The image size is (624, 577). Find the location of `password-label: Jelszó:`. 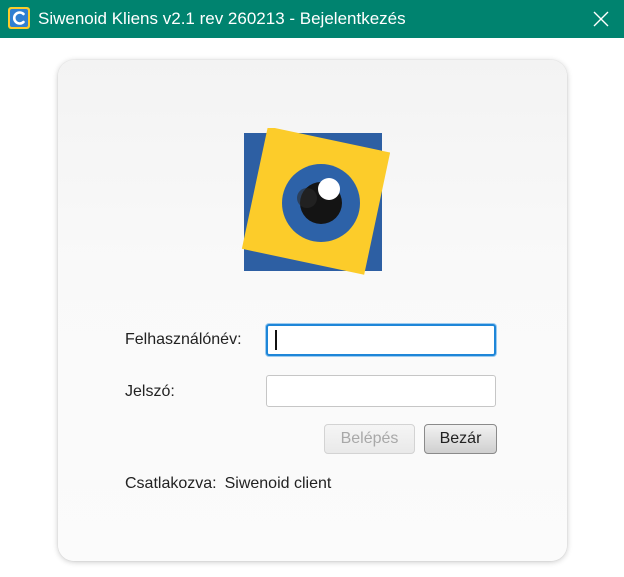

password-label: Jelszó: is located at coordinates (150, 391).